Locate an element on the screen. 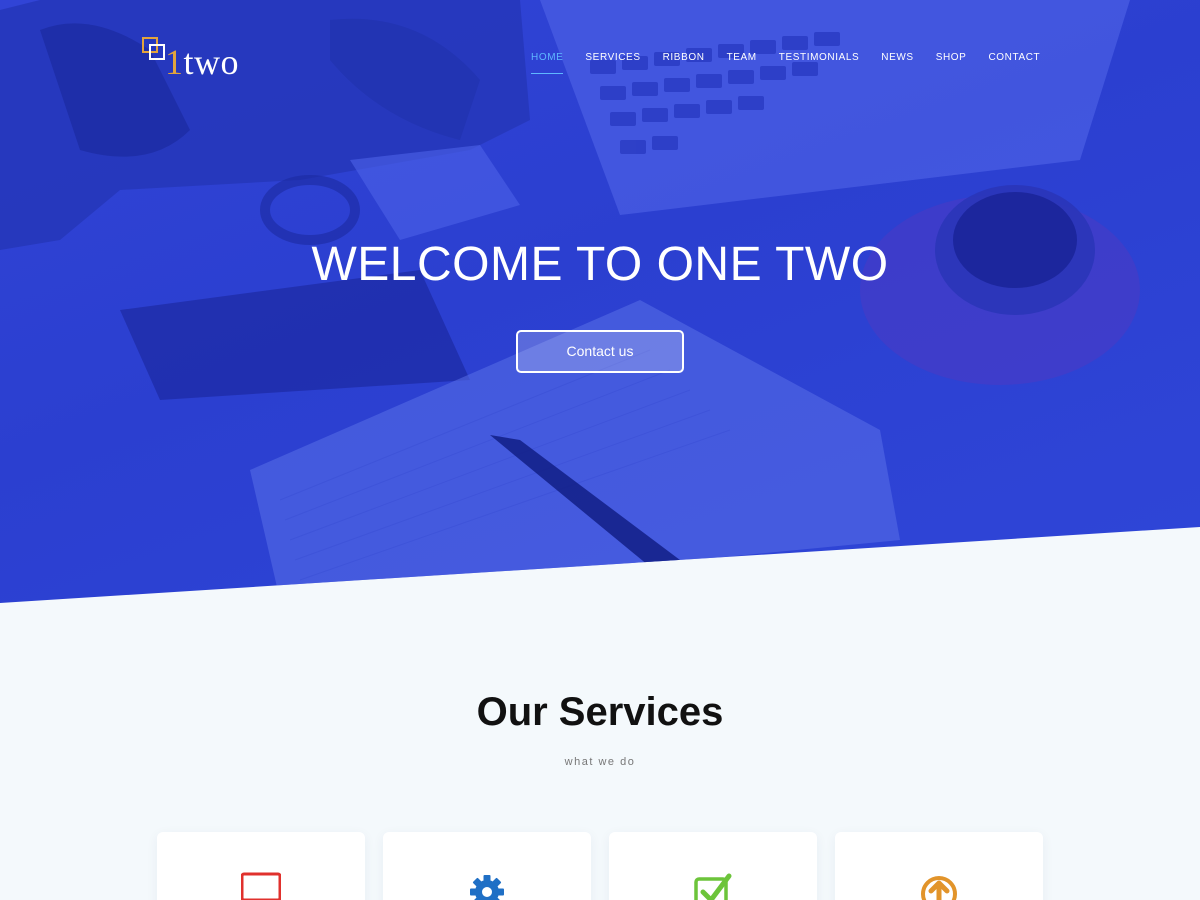 The width and height of the screenshot is (1200, 900). nav-item-services: SERVICES is located at coordinates (612, 62).